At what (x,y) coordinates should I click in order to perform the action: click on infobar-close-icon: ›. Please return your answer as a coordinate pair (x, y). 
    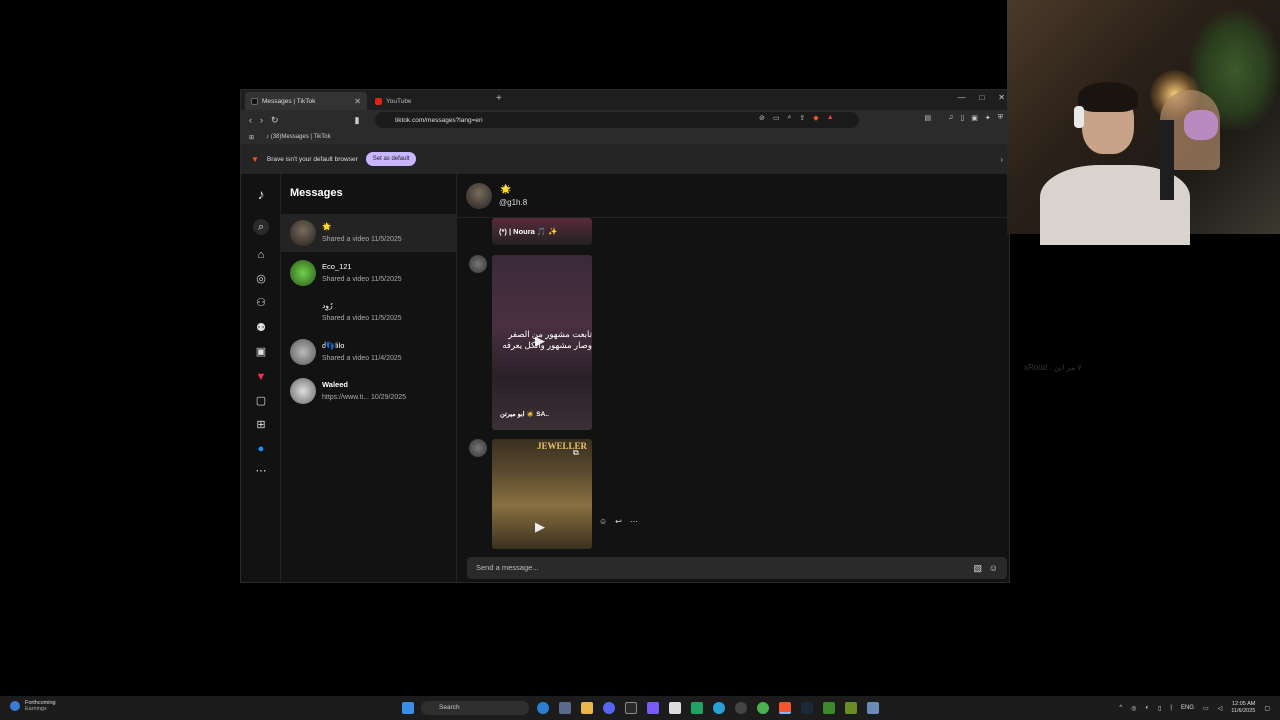
    Looking at the image, I should click on (1001, 159).